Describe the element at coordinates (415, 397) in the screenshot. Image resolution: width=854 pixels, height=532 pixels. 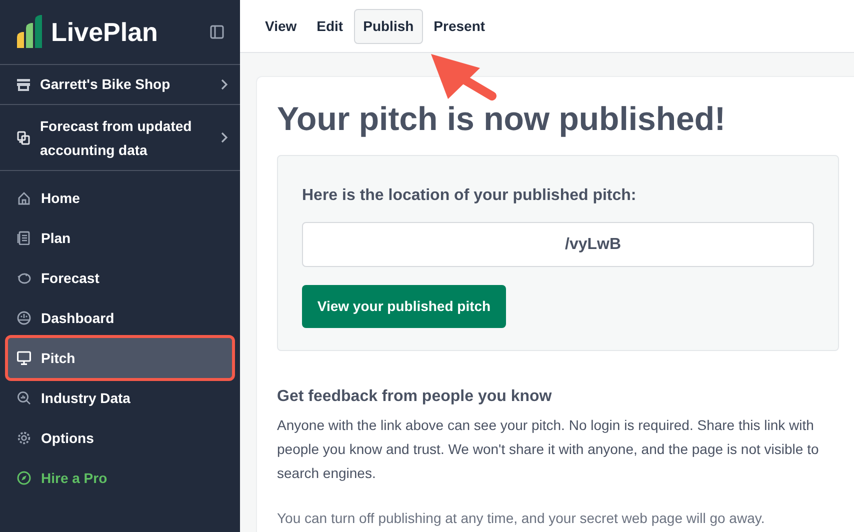
I see `section-heading: Get feedback from people you know` at that location.